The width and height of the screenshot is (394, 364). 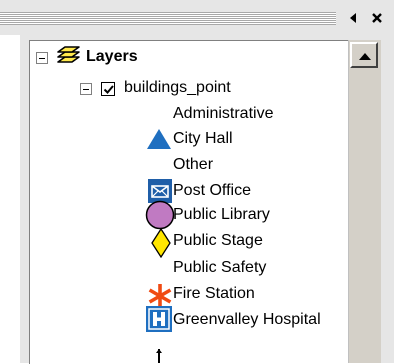 I want to click on grip-end, so click(x=338, y=18).